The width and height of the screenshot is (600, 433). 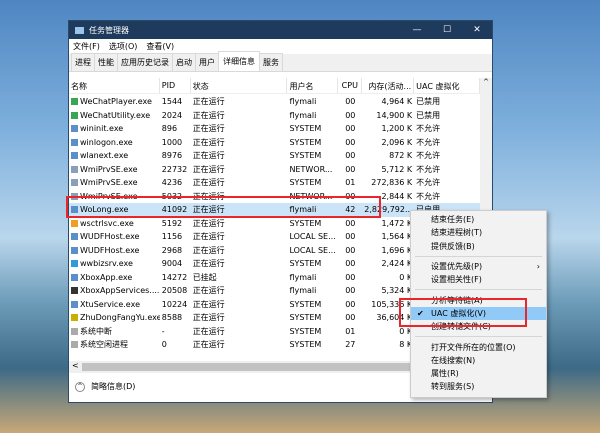 What do you see at coordinates (107, 223) in the screenshot?
I see `process-name: wsctrlsvc.exe` at bounding box center [107, 223].